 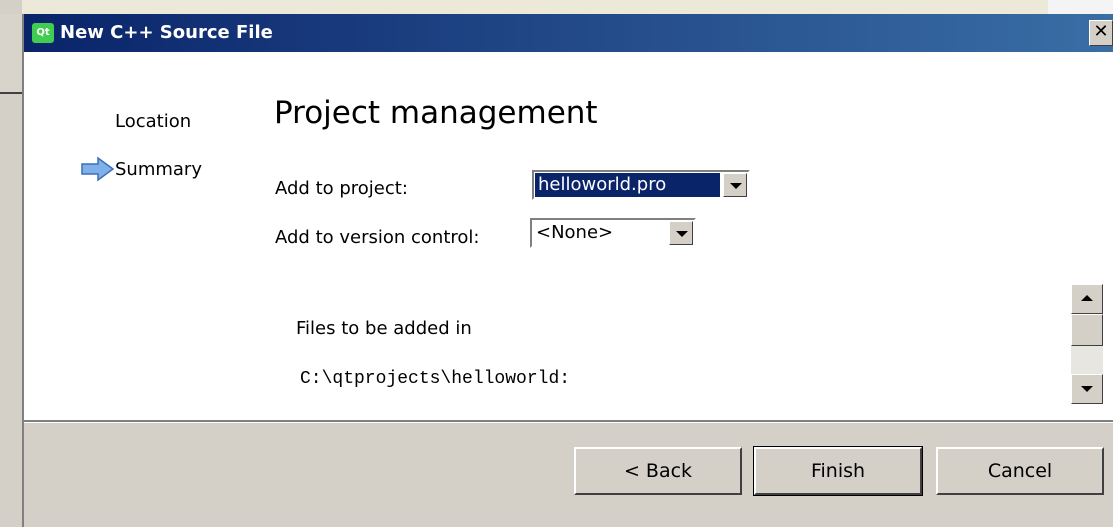 I want to click on files-scrollbar, so click(x=1087, y=344).